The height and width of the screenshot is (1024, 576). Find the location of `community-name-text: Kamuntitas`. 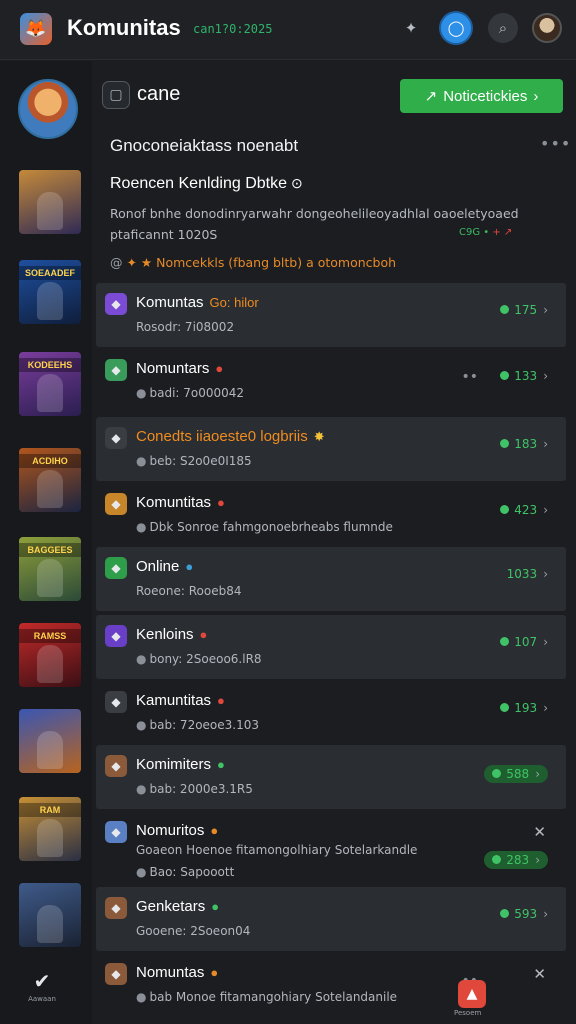

community-name-text: Kamuntitas is located at coordinates (174, 700).